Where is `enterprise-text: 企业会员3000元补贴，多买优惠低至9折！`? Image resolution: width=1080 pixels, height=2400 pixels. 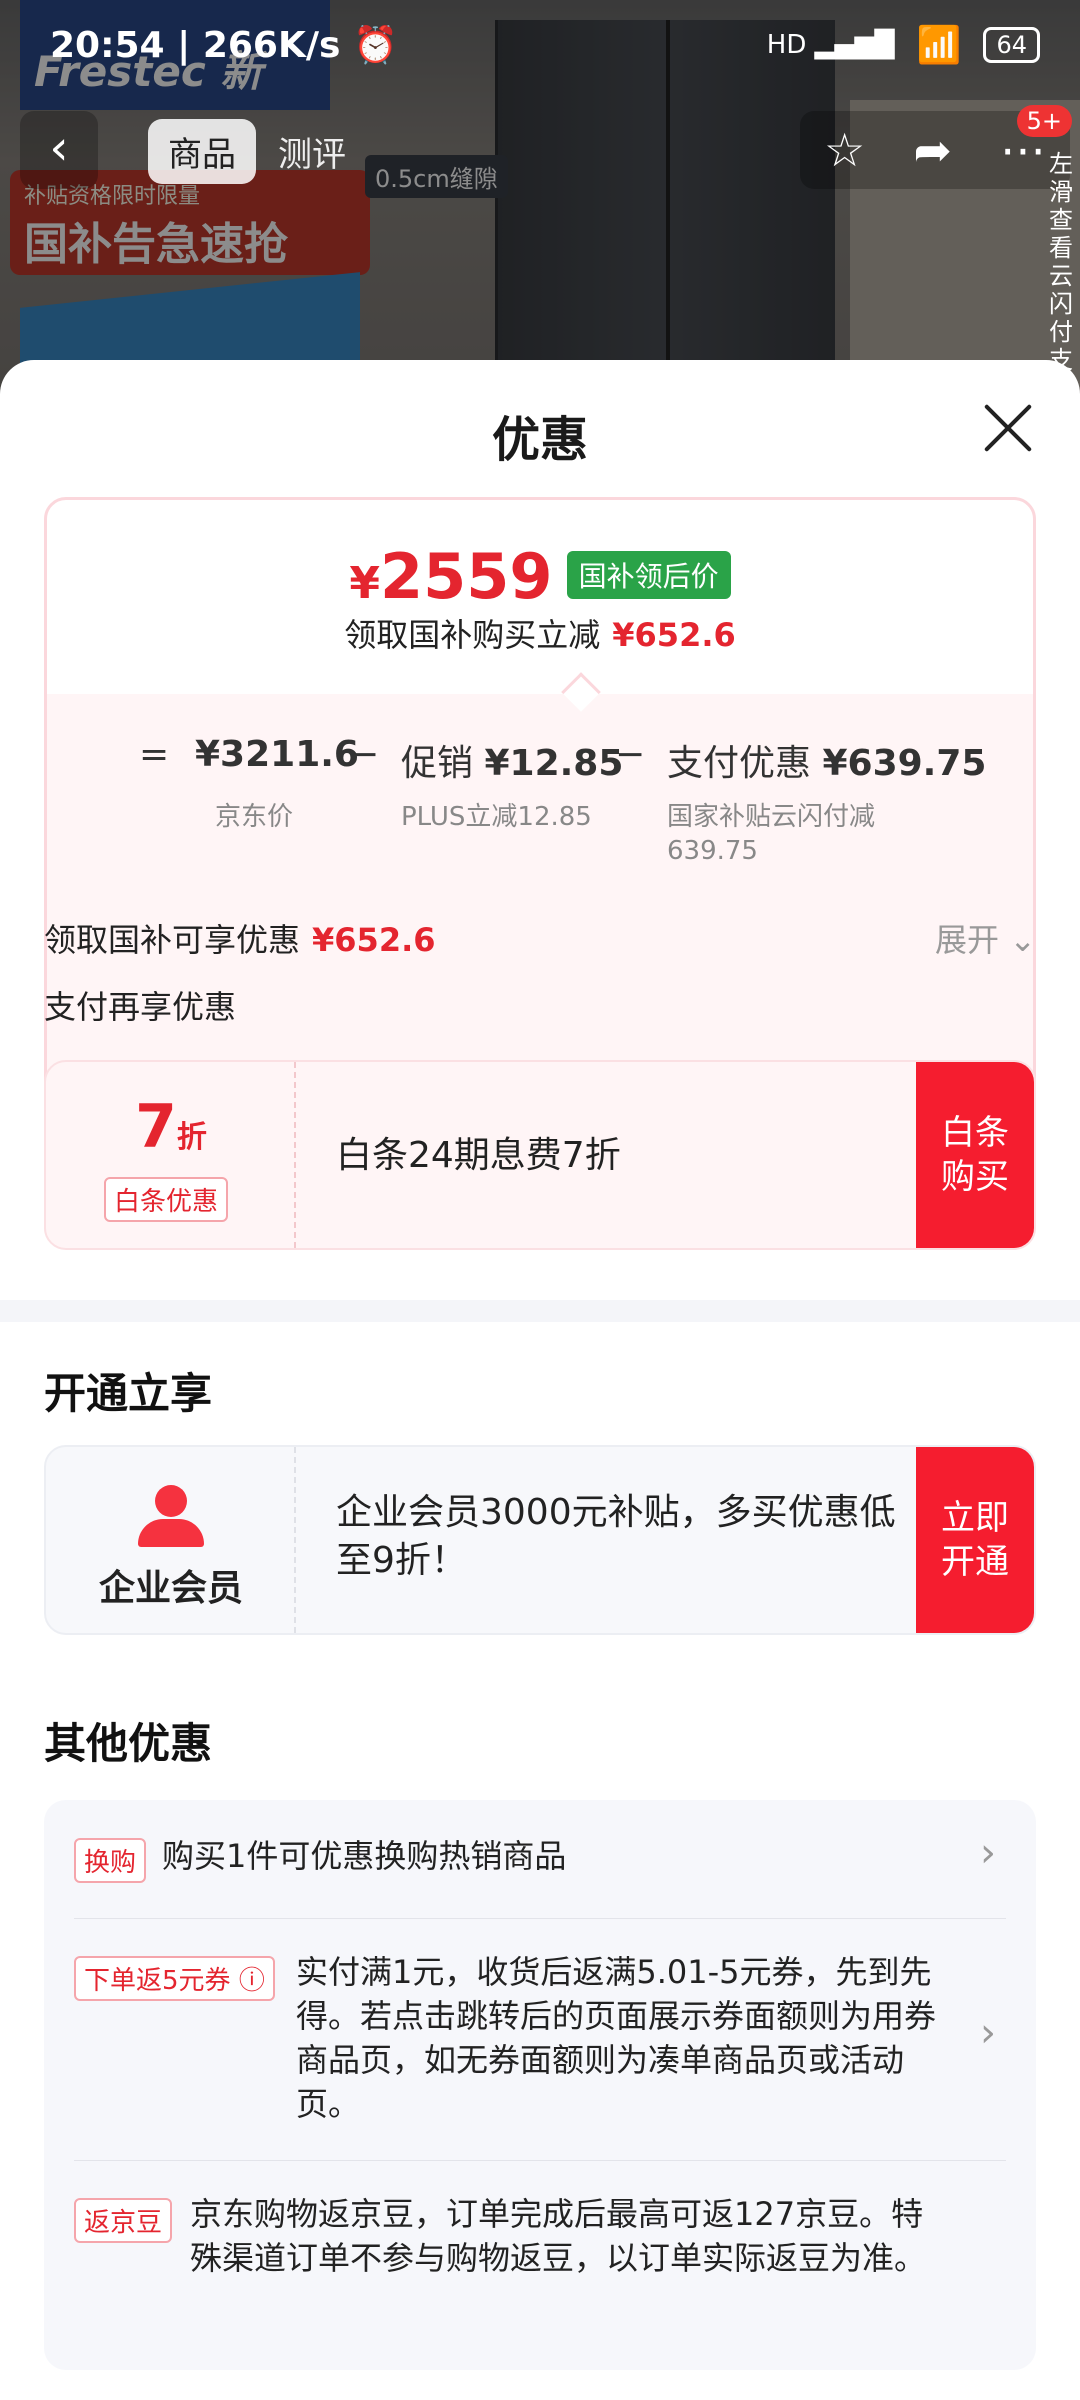
enterprise-text: 企业会员3000元补贴，多买优惠低至9折！ is located at coordinates (616, 1536).